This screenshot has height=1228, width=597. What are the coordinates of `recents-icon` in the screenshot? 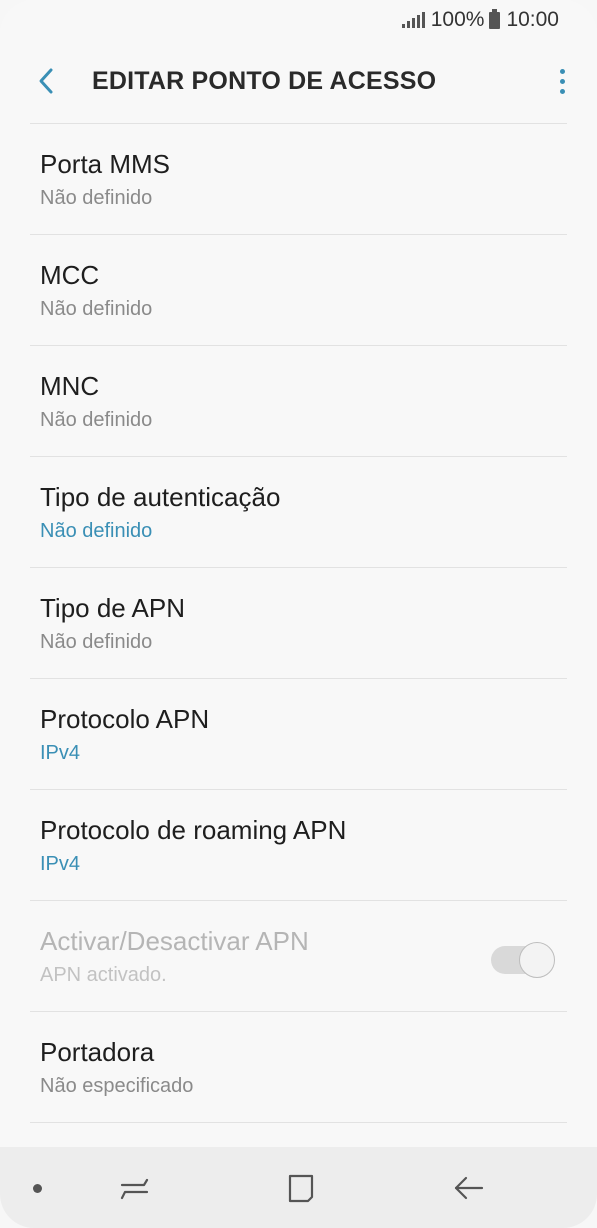 It's located at (134, 1189).